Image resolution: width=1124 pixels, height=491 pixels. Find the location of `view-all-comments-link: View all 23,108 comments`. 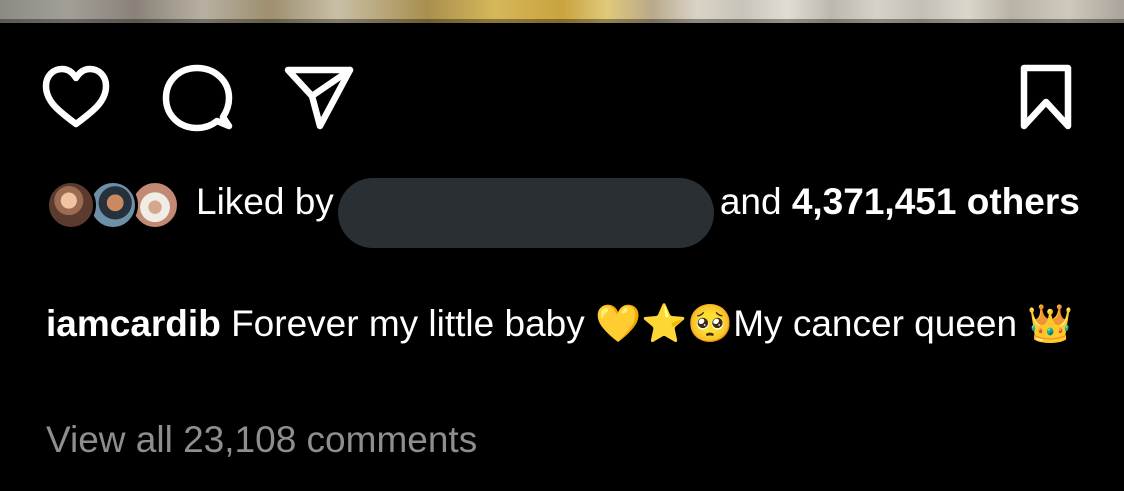

view-all-comments-link: View all 23,108 comments is located at coordinates (261, 440).